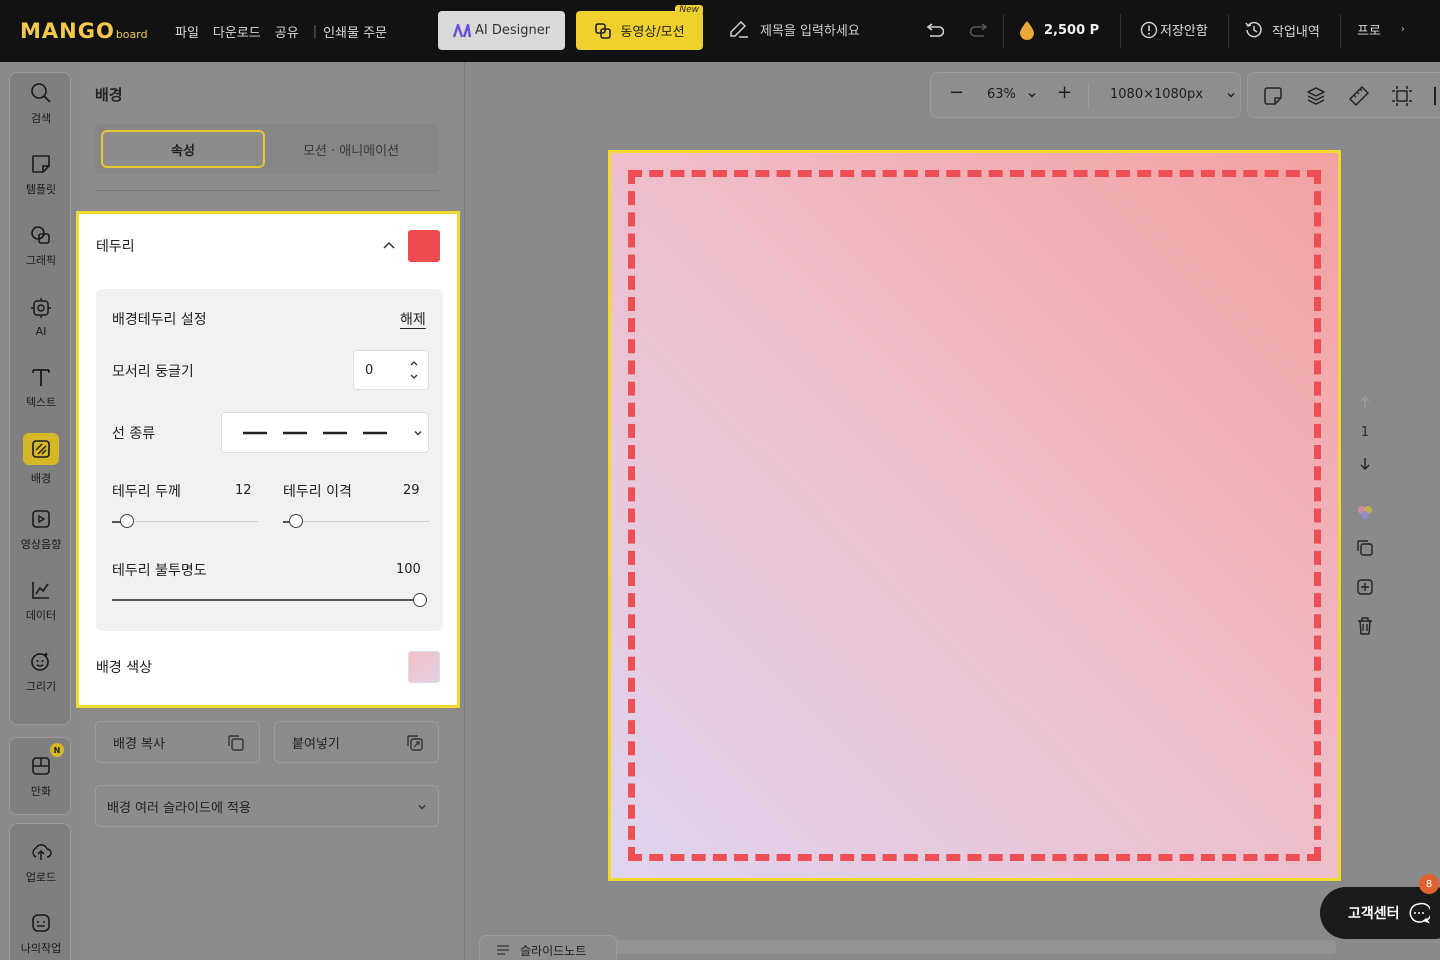 The image size is (1440, 960). What do you see at coordinates (639, 27) in the screenshot?
I see `video-motion-button: 동영상/모션 New` at bounding box center [639, 27].